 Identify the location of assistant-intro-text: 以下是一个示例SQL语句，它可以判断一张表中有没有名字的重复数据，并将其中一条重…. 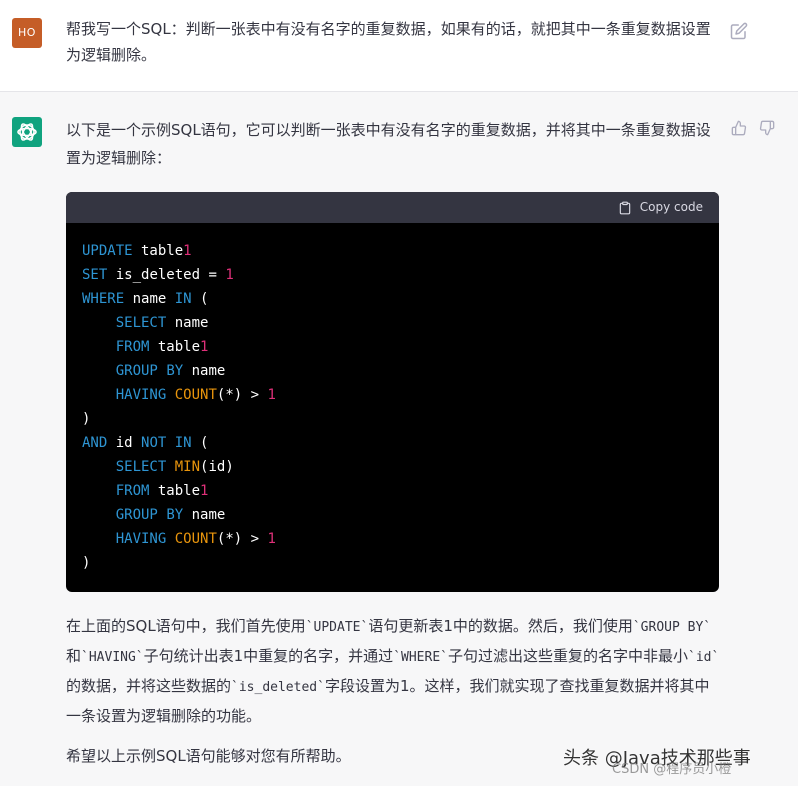
(388, 144).